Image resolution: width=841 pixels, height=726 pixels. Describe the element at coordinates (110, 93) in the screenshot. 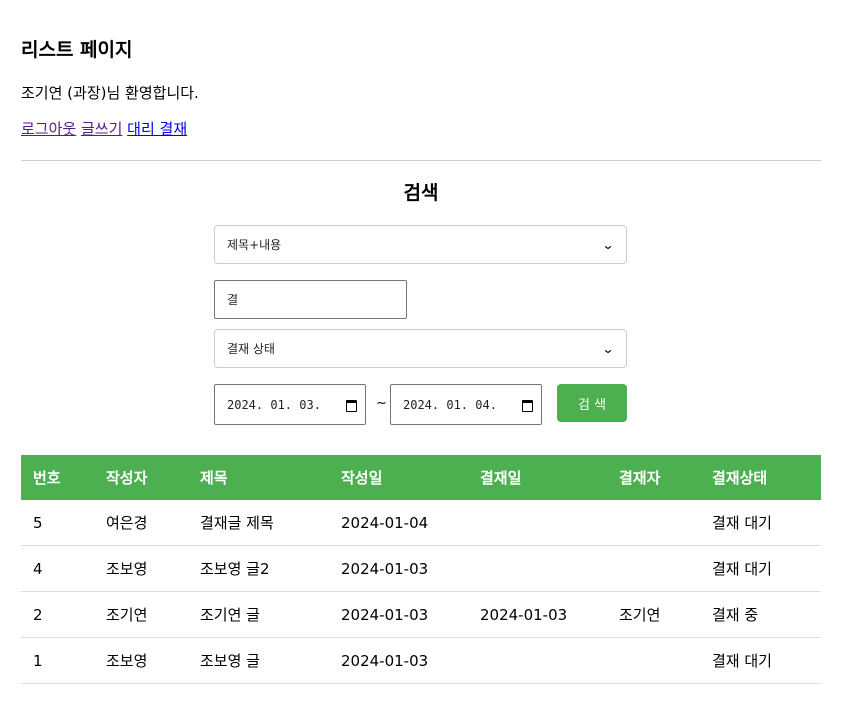

I see `welcome-message: 조기연 (과장)님 환영합니다.` at that location.